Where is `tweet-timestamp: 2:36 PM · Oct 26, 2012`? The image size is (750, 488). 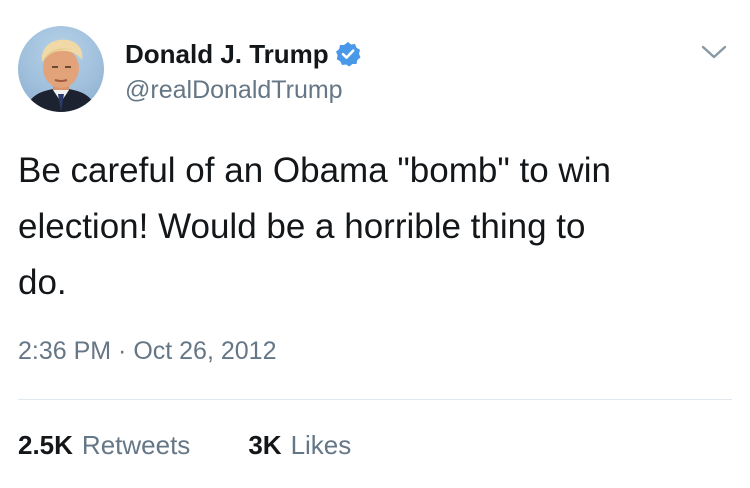
tweet-timestamp: 2:36 PM · Oct 26, 2012 is located at coordinates (147, 351).